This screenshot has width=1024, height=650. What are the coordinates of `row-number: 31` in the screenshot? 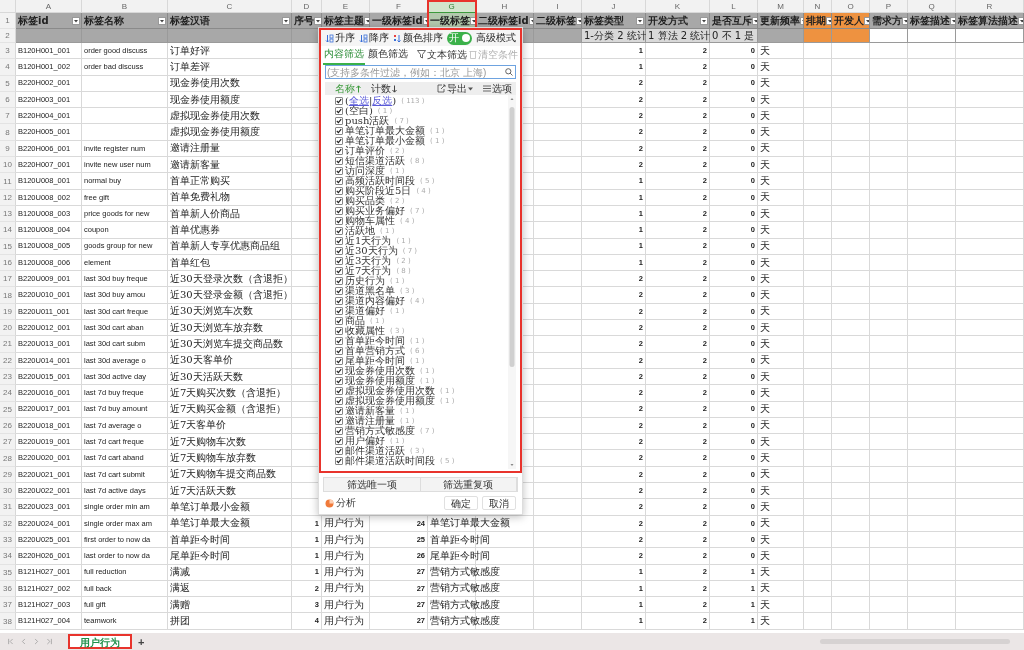 It's located at (8, 507).